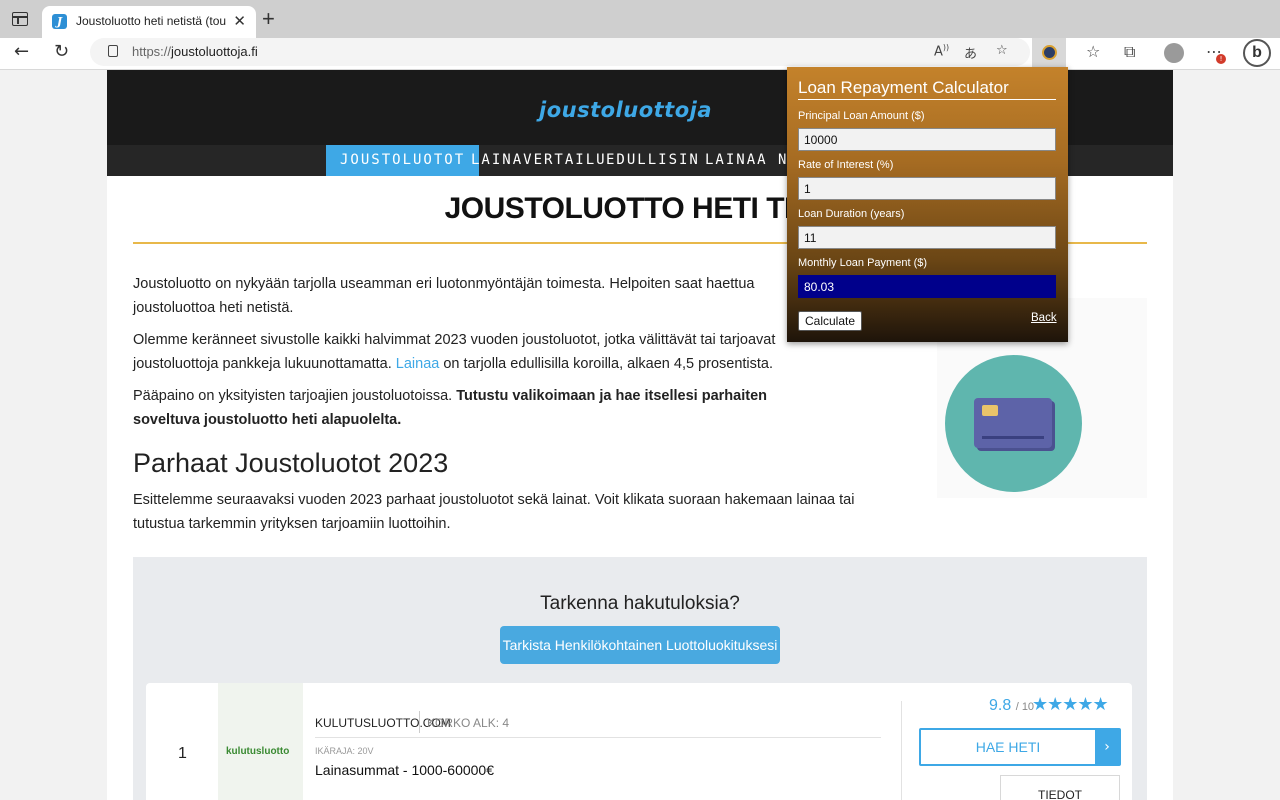 The width and height of the screenshot is (1280, 800). What do you see at coordinates (927, 237) in the screenshot?
I see `duration-input: 11` at bounding box center [927, 237].